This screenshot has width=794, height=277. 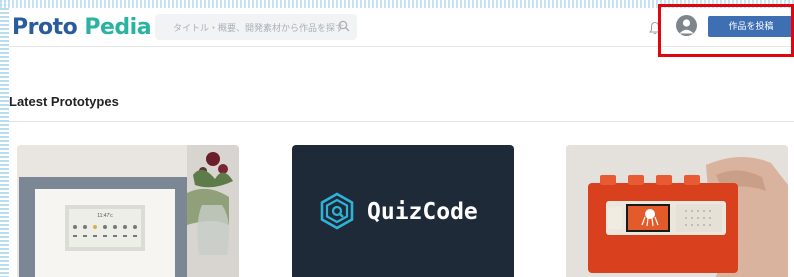 I want to click on section-title: Latest Prototypes, so click(x=64, y=101).